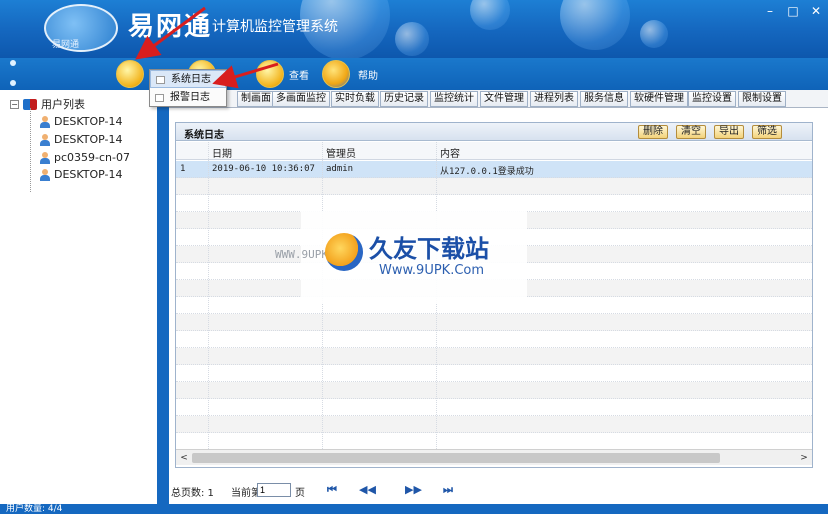 This screenshot has height=514, width=828. What do you see at coordinates (183, 169) in the screenshot?
I see `cell-index: 1` at bounding box center [183, 169].